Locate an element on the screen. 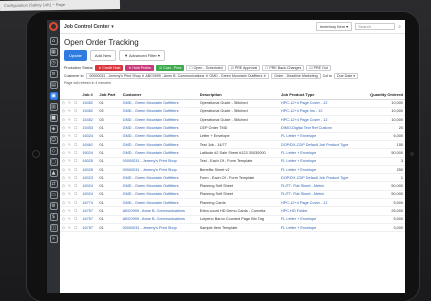 This screenshot has width=431, height=301. product-type-link: DIMO-Digital Text Ref Custom is located at coordinates (320, 128).